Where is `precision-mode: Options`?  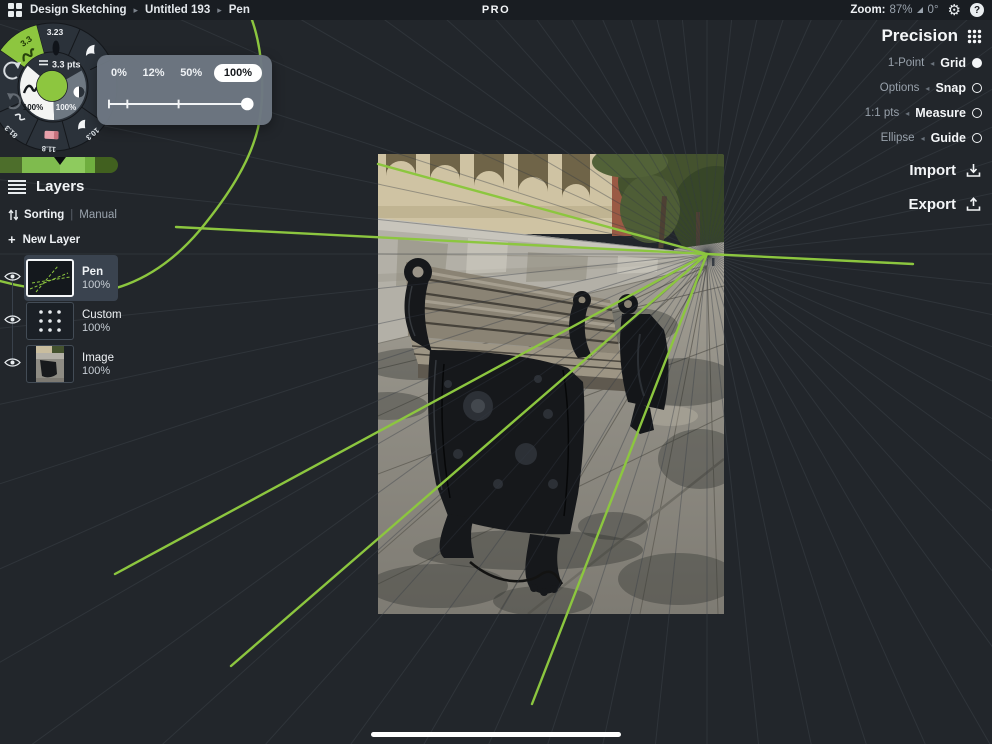
precision-mode: Options is located at coordinates (900, 88).